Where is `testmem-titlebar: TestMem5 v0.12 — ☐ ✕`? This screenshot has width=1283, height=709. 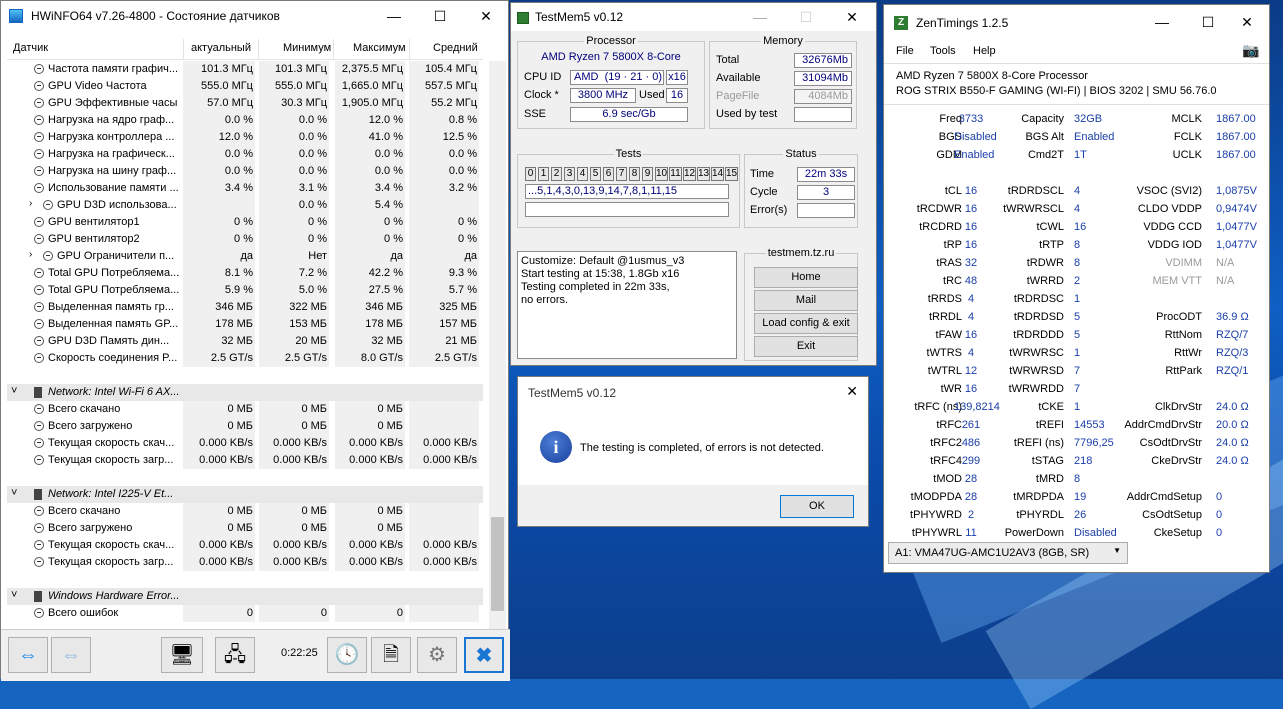 testmem-titlebar: TestMem5 v0.12 — ☐ ✕ is located at coordinates (693, 17).